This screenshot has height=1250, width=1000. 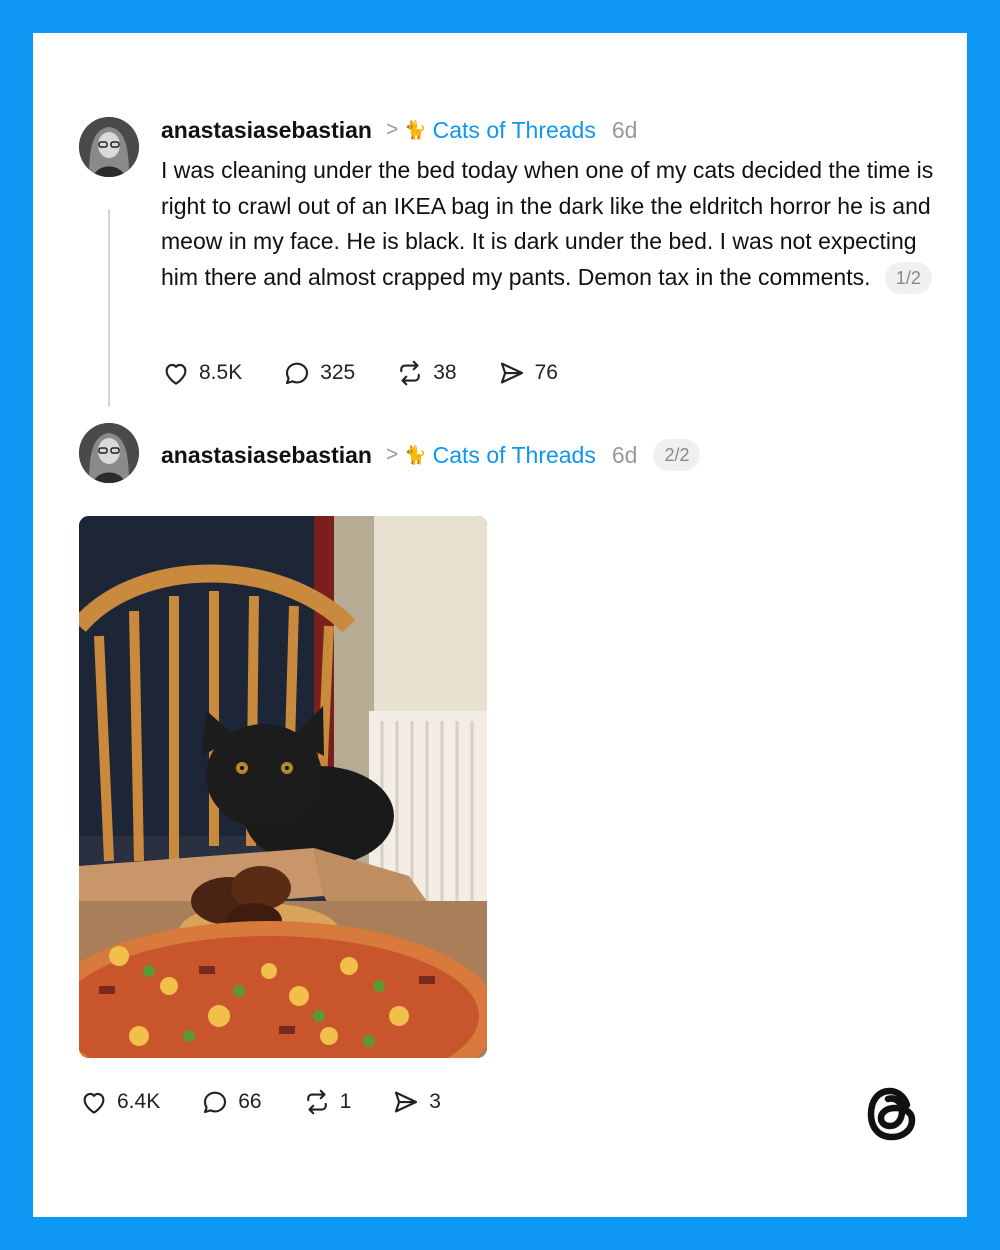 What do you see at coordinates (891, 1114) in the screenshot?
I see `threads-logo-icon` at bounding box center [891, 1114].